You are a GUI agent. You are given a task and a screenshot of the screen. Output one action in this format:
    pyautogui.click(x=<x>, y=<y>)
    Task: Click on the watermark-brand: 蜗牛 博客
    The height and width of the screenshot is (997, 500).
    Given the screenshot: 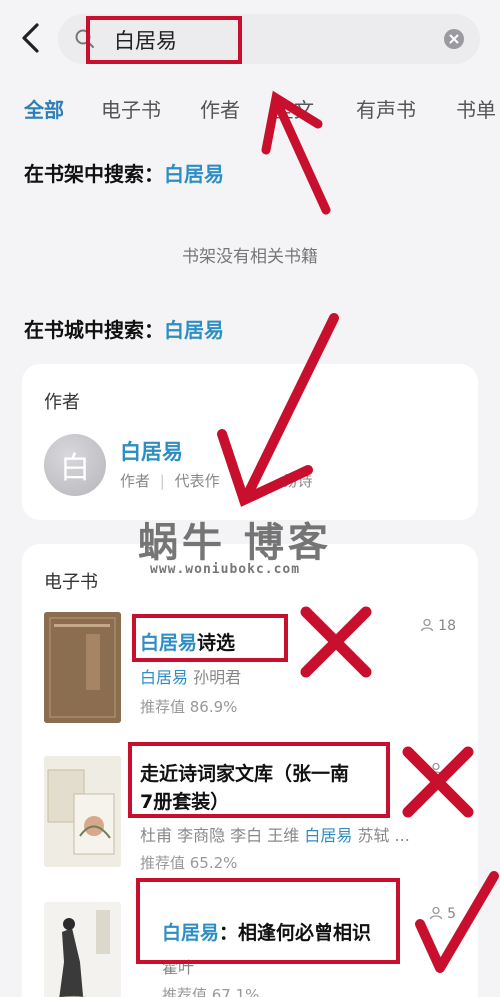 What is the action you would take?
    pyautogui.click(x=235, y=543)
    